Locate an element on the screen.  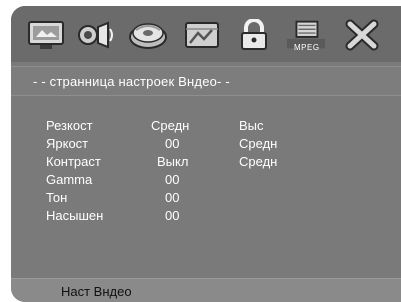
setting-label: Резкост is located at coordinates (69, 125).